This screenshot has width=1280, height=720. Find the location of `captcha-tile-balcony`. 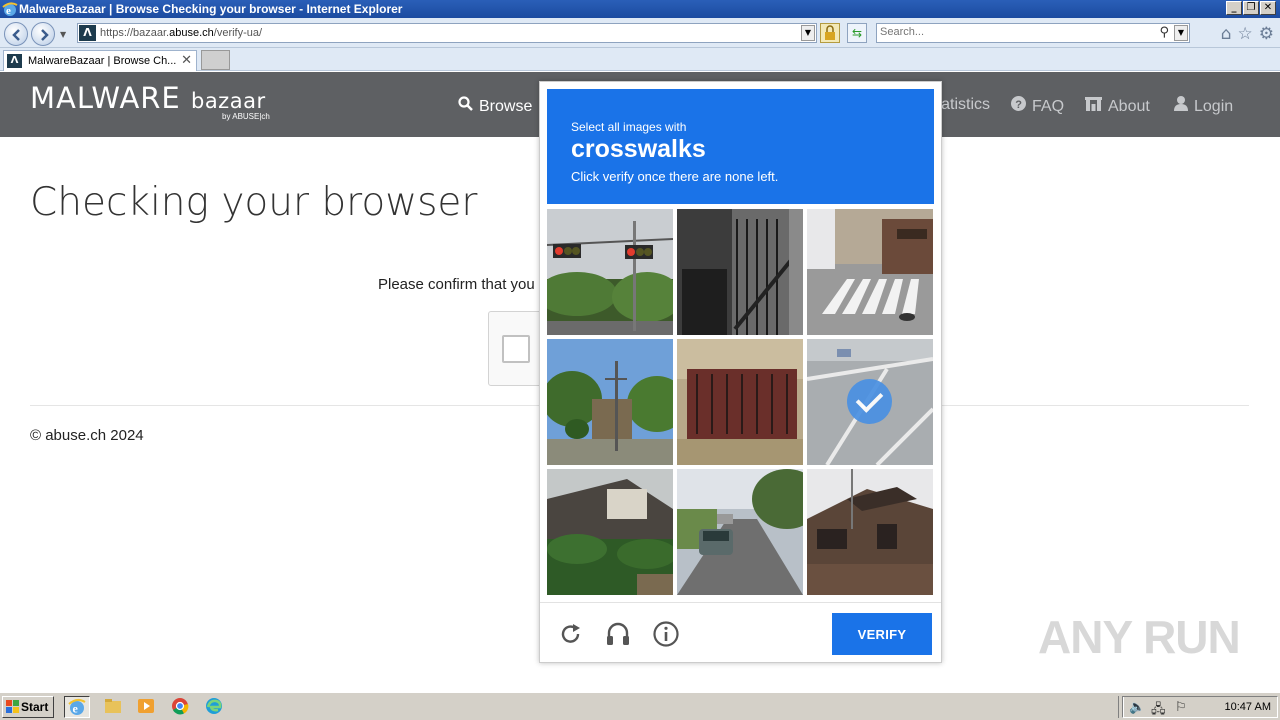

captcha-tile-balcony is located at coordinates (740, 402).